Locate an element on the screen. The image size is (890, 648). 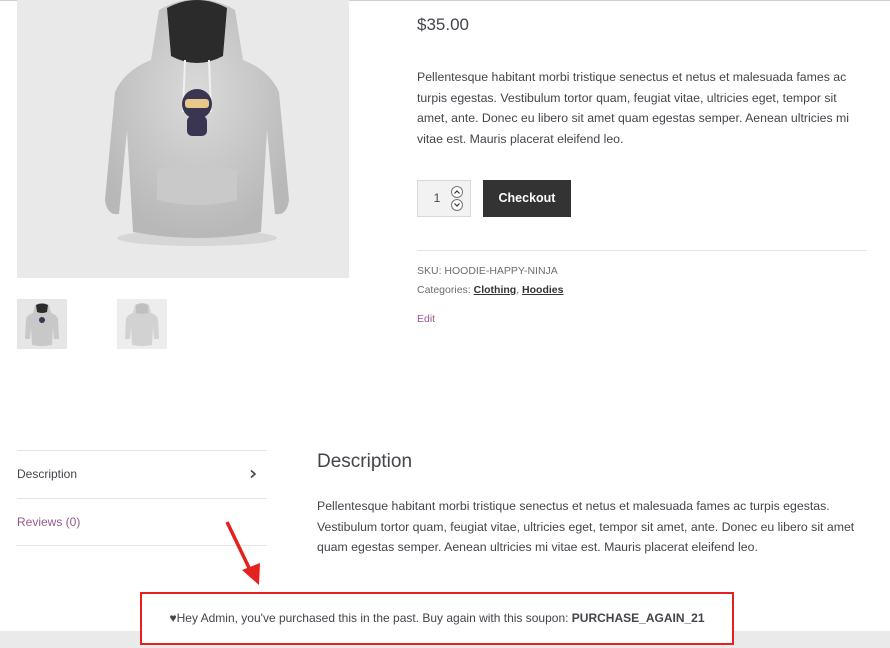
chevron-right-icon is located at coordinates (253, 474).